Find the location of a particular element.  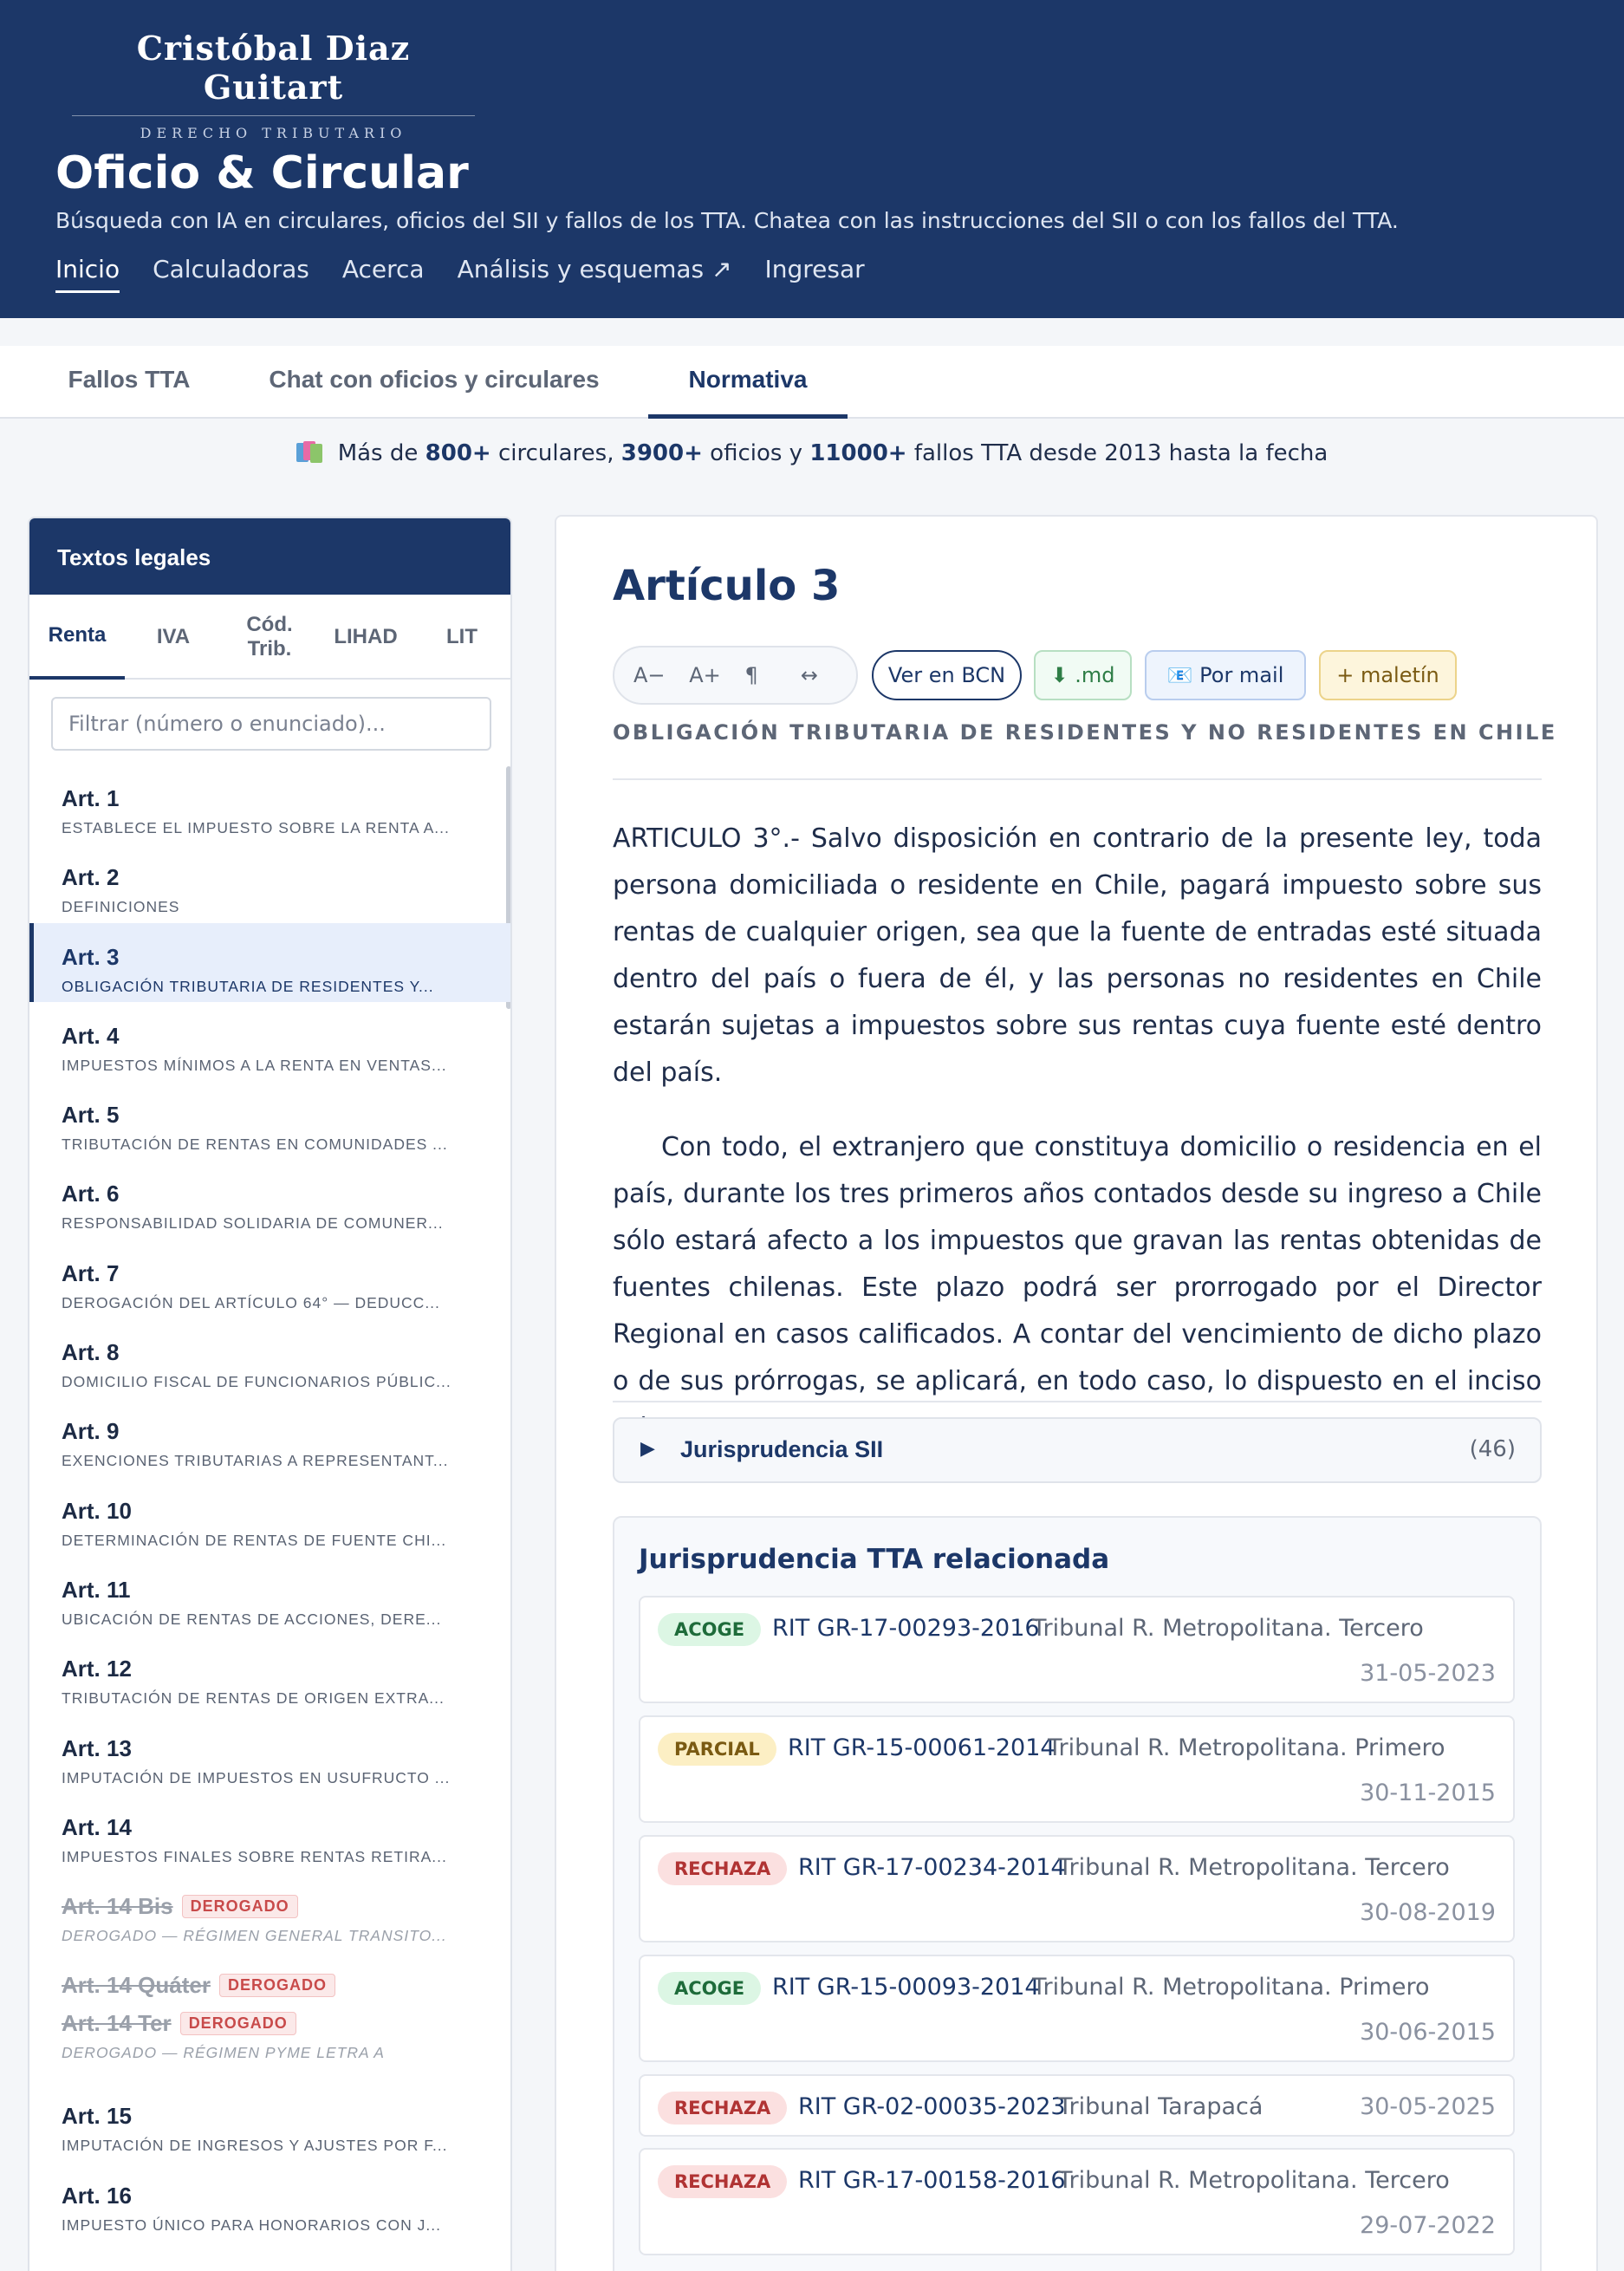

accordion-label: Jurisprudencia SII is located at coordinates (782, 1449).